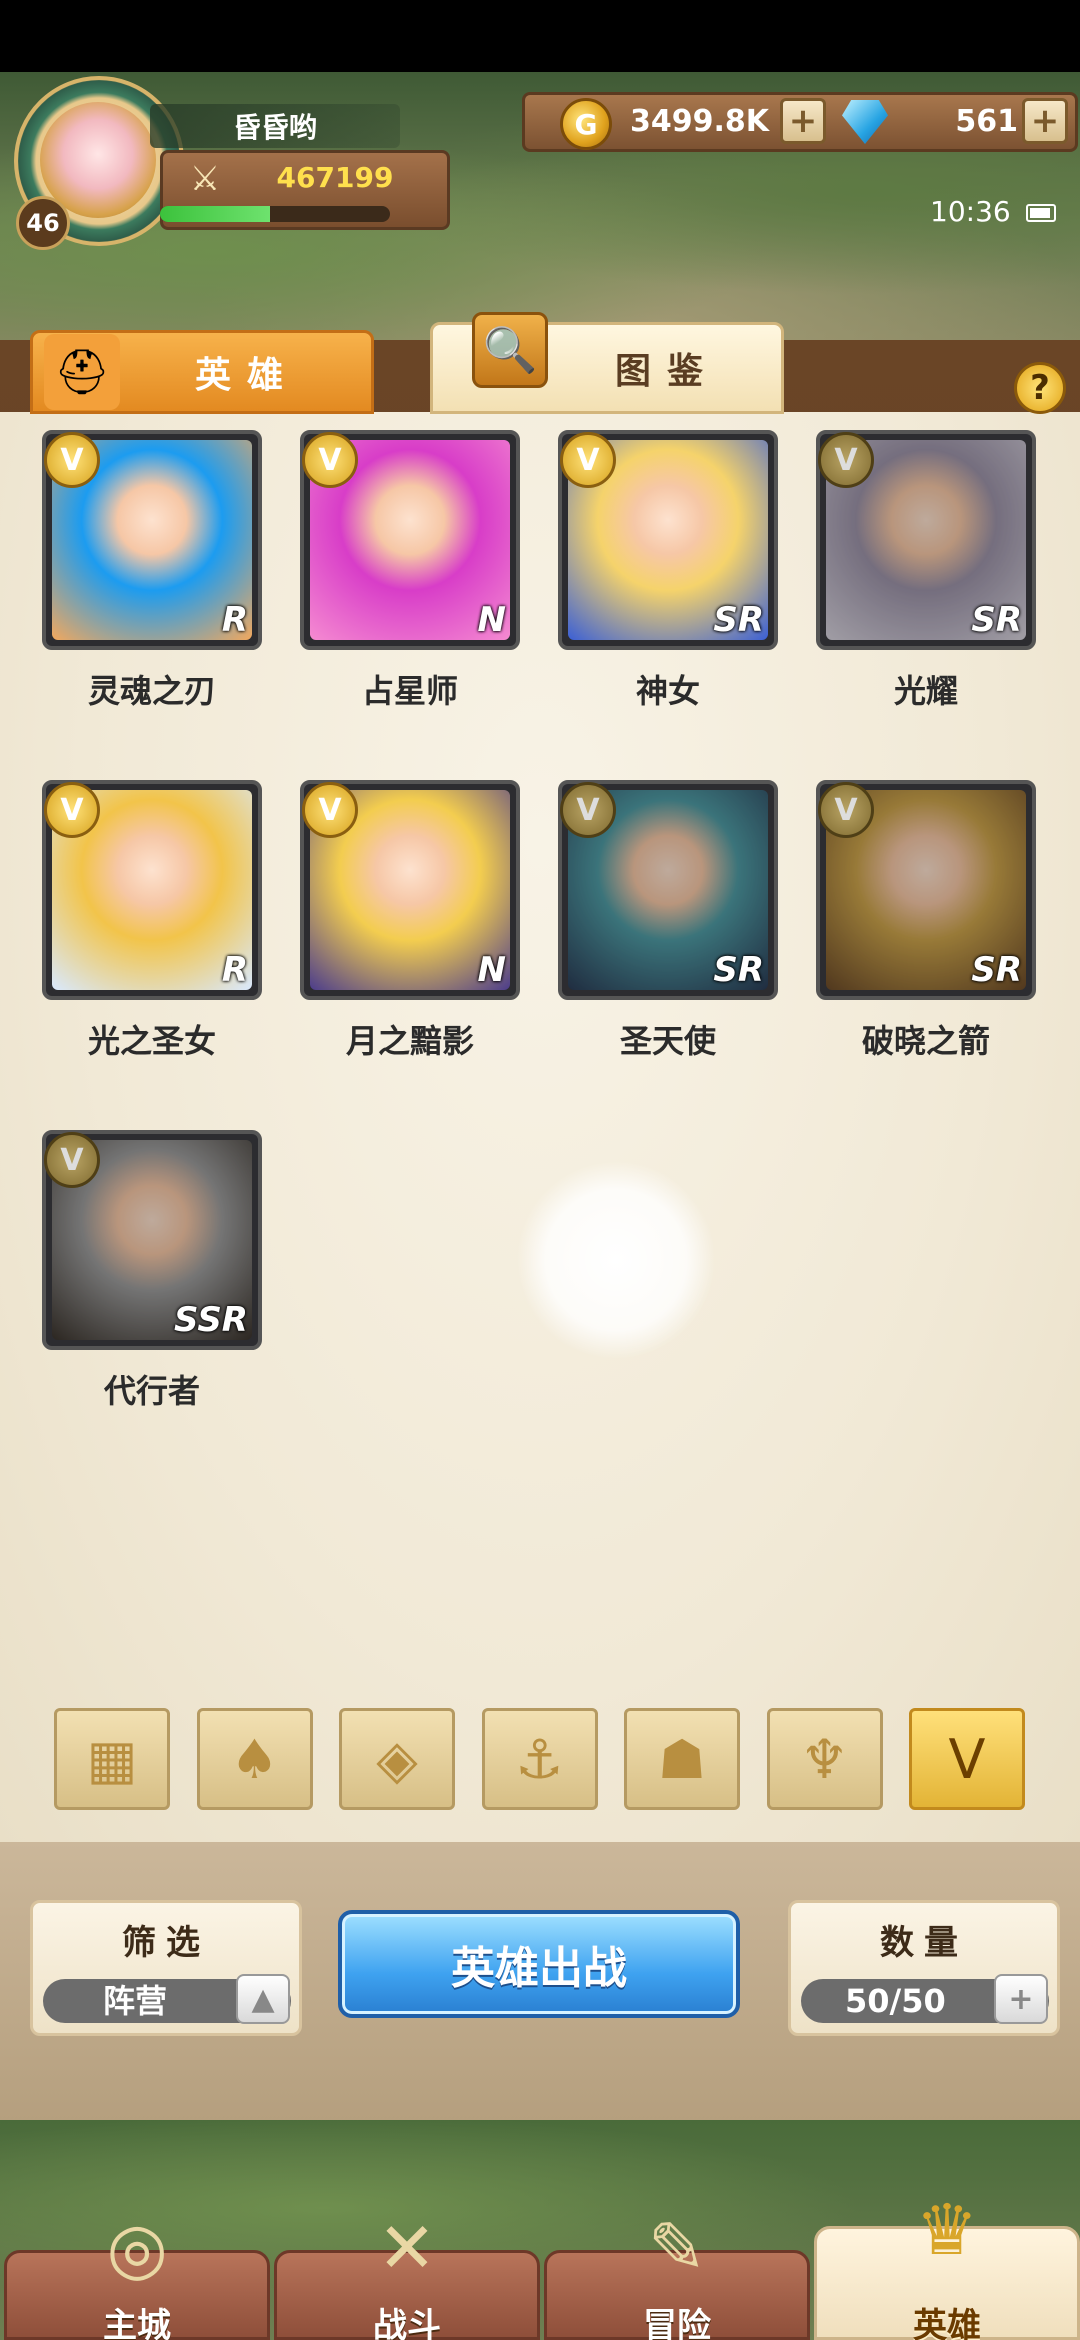  Describe the element at coordinates (540, 36) in the screenshot. I see `system-status-bar` at that location.